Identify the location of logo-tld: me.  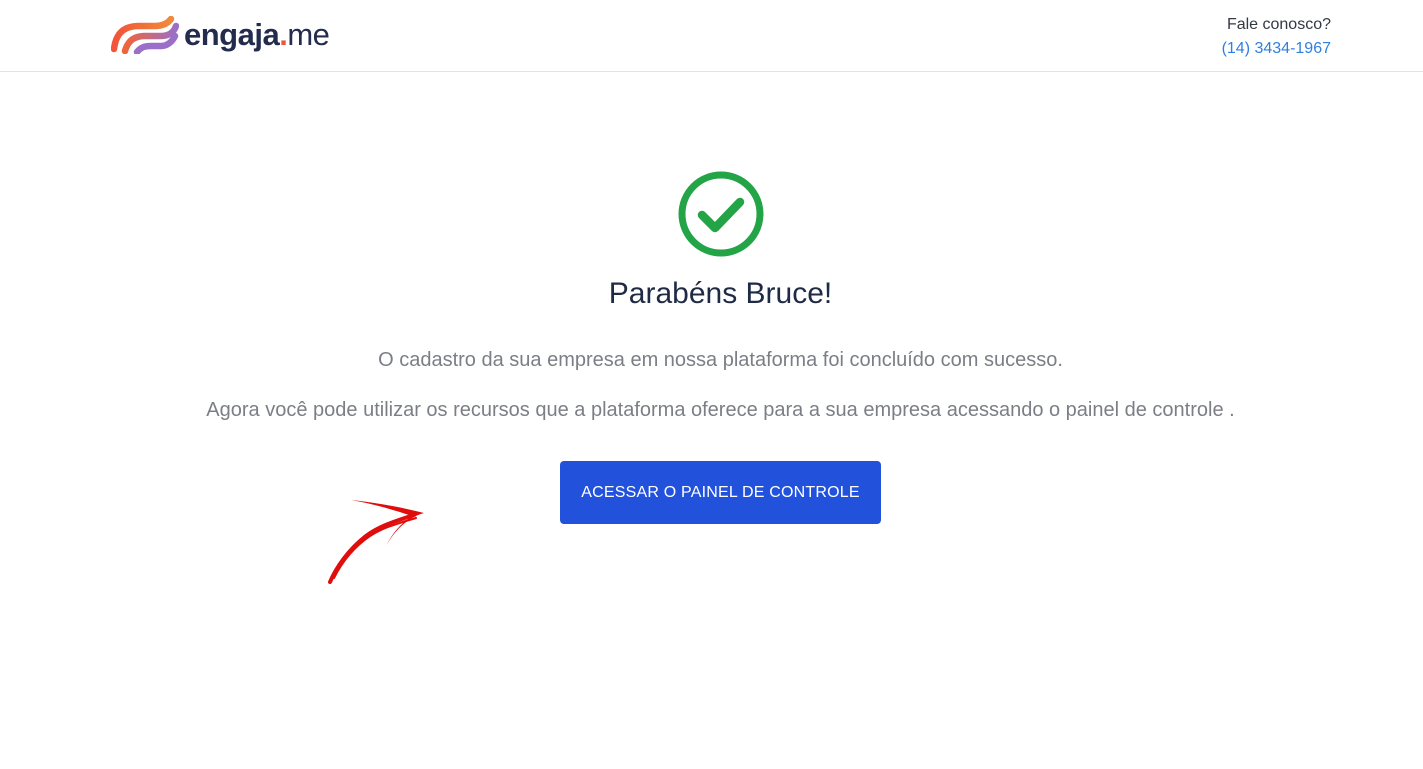
(308, 34).